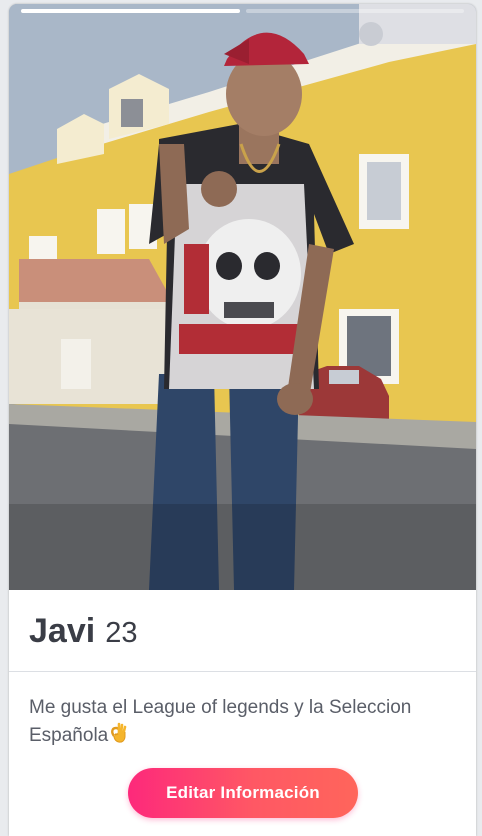 The height and width of the screenshot is (836, 482). Describe the element at coordinates (119, 732) in the screenshot. I see `ok-hand-icon` at that location.